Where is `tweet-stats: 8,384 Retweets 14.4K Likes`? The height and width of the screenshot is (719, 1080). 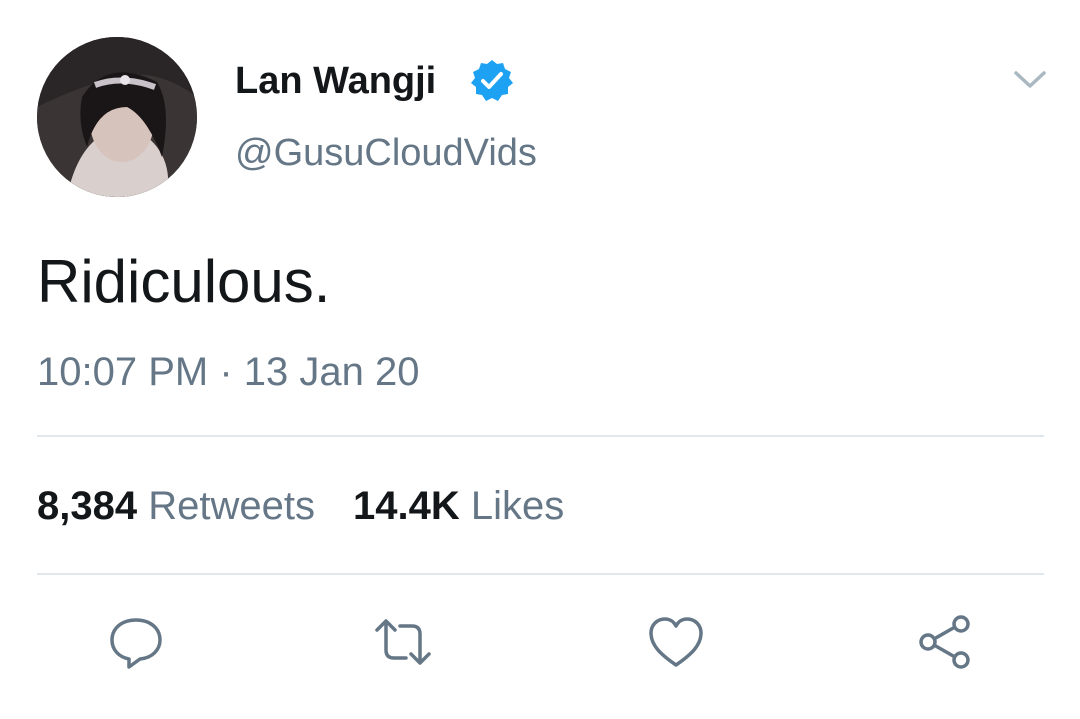 tweet-stats: 8,384 Retweets 14.4K Likes is located at coordinates (300, 506).